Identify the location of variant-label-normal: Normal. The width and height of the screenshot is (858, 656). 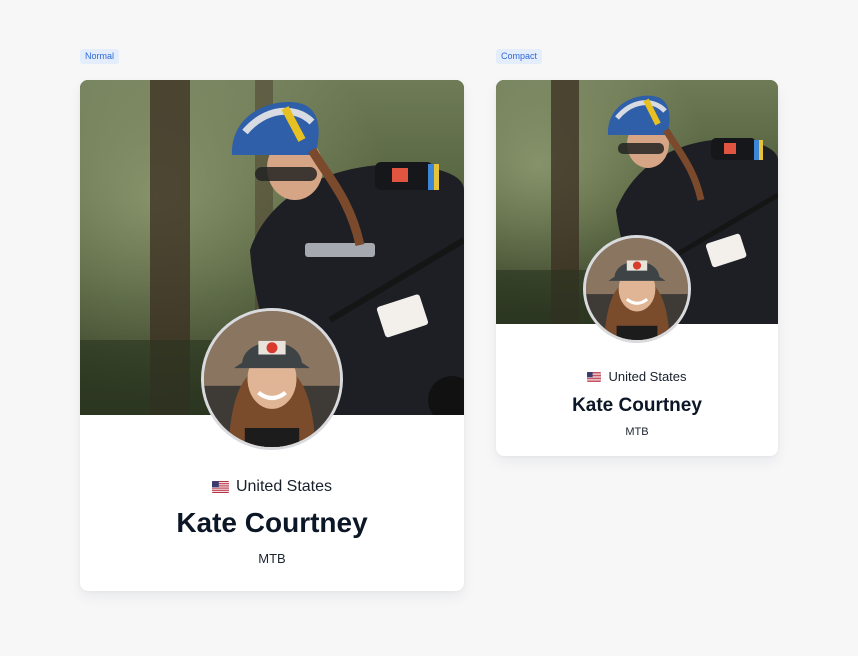
(100, 56).